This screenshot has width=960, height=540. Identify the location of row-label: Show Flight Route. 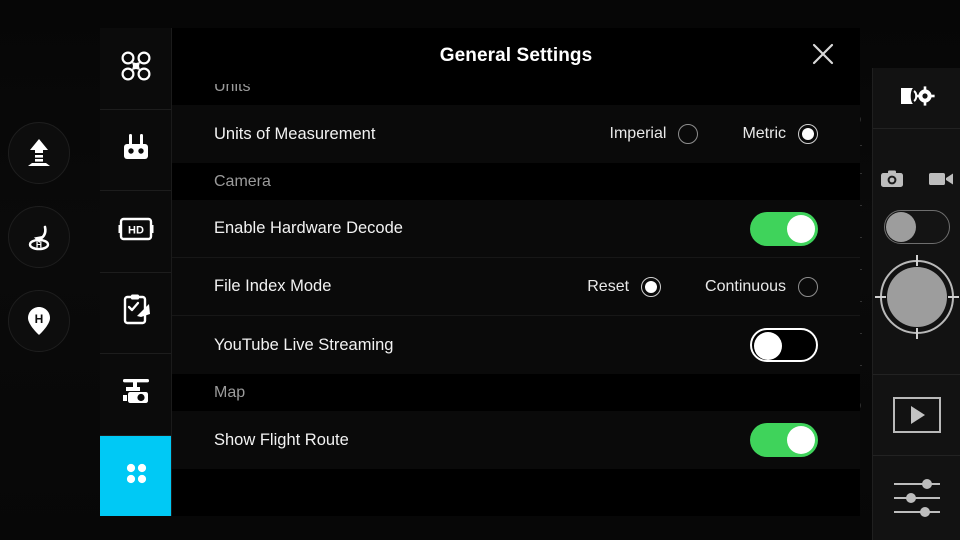
(281, 439).